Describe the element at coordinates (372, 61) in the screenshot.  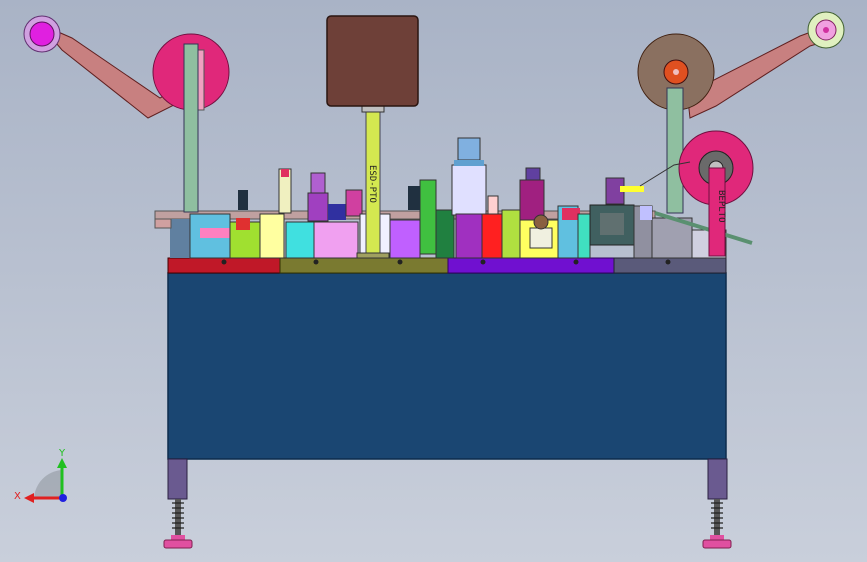
I see `top-box` at that location.